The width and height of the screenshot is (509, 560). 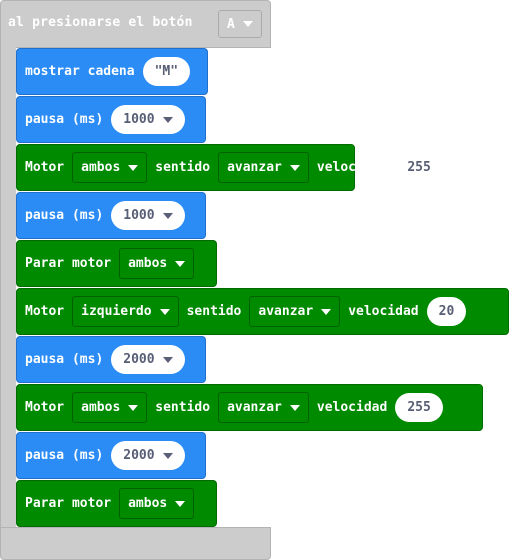 I want to click on string-input: "M", so click(x=166, y=71).